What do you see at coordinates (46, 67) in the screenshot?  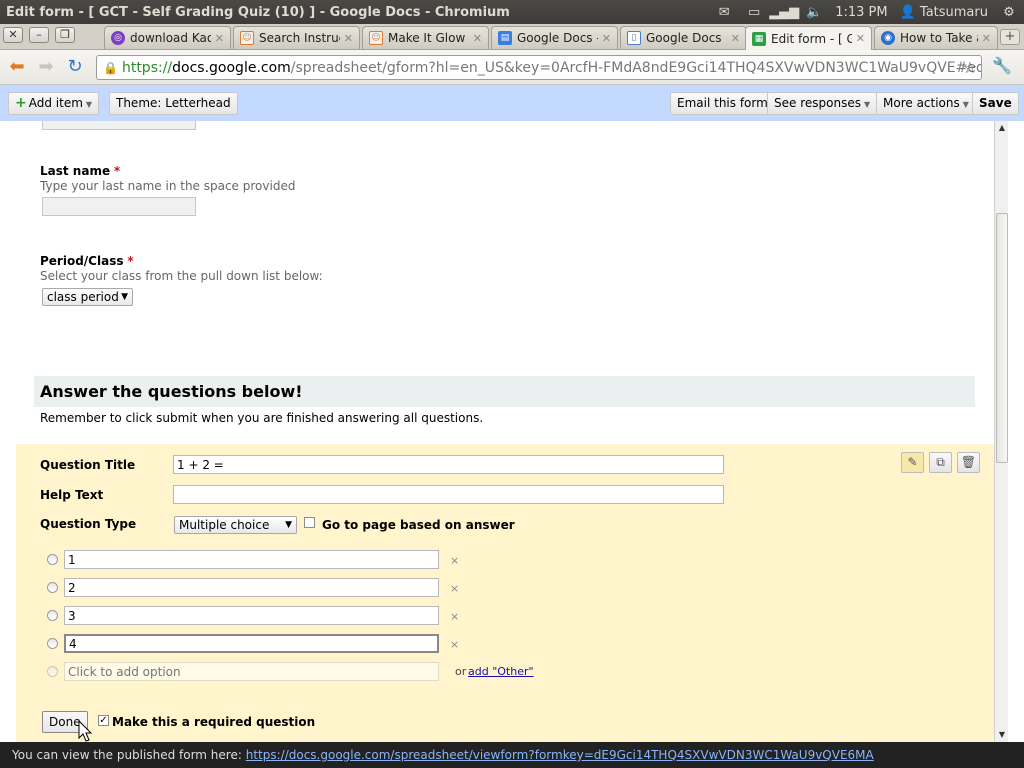 I see `forward-arrow-icon: ➡` at bounding box center [46, 67].